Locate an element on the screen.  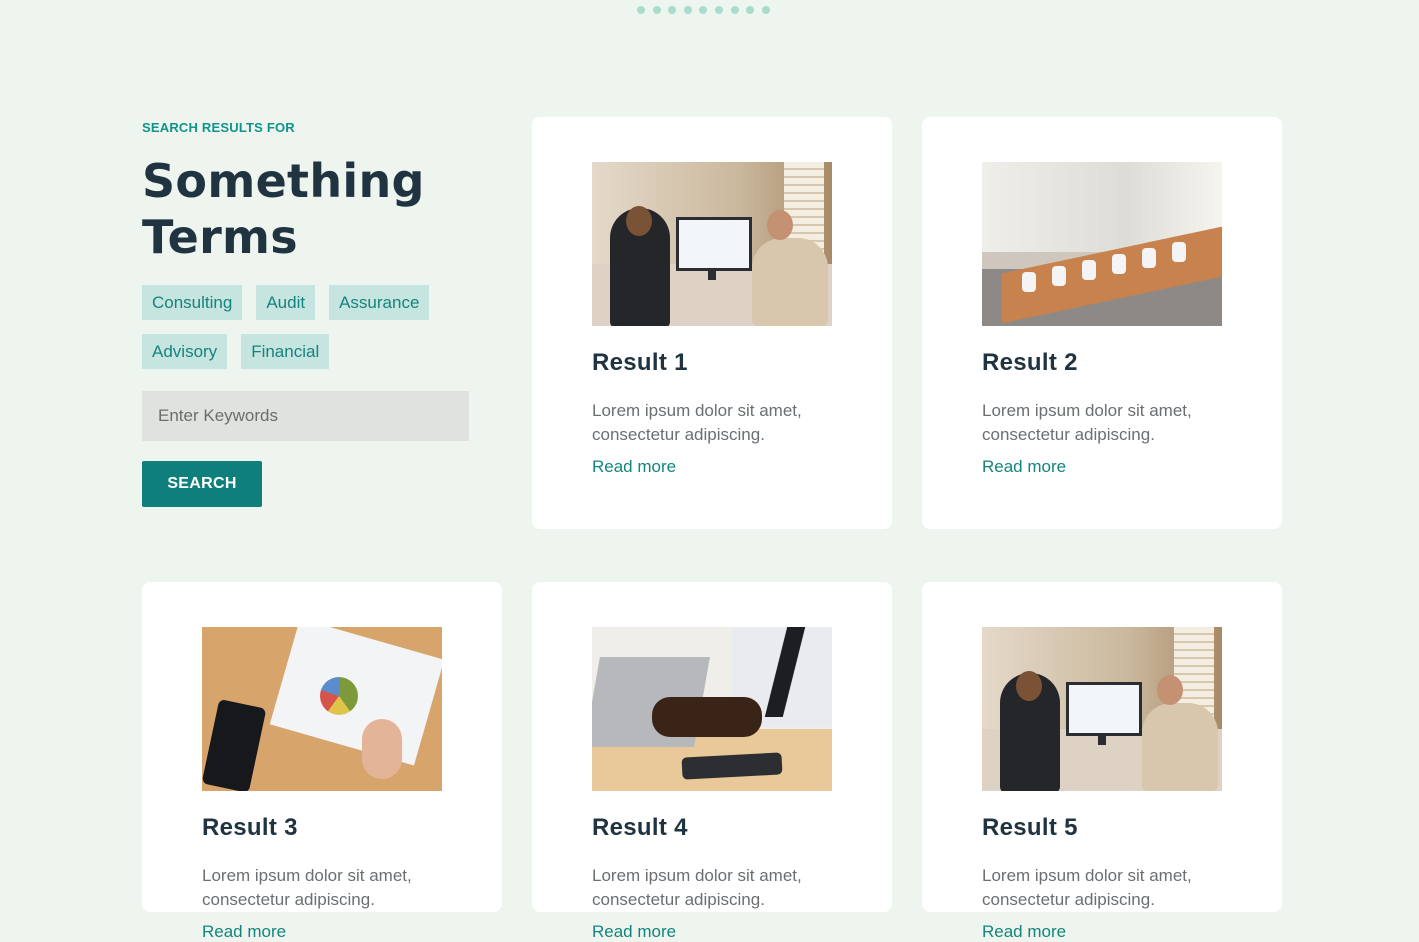
tag-financial: Financial is located at coordinates (285, 351).